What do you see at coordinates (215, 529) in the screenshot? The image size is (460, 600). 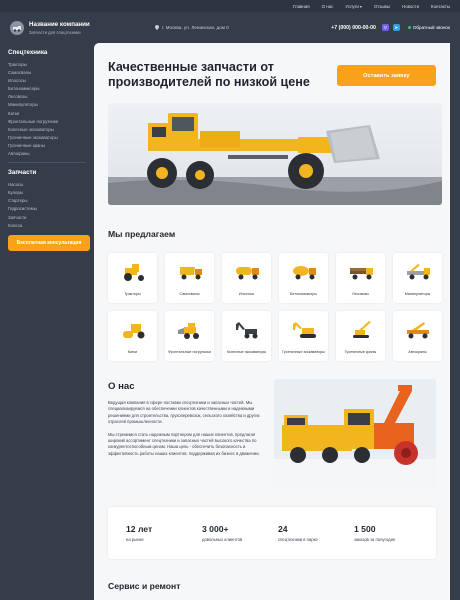 I see `stat-number: 3 000+` at bounding box center [215, 529].